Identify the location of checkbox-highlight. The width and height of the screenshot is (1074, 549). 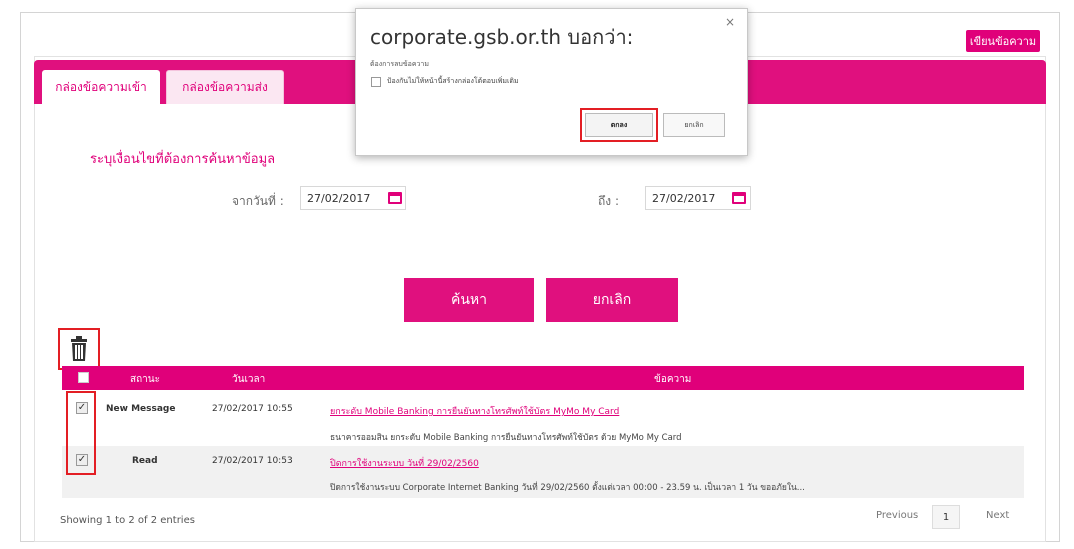
(81, 433).